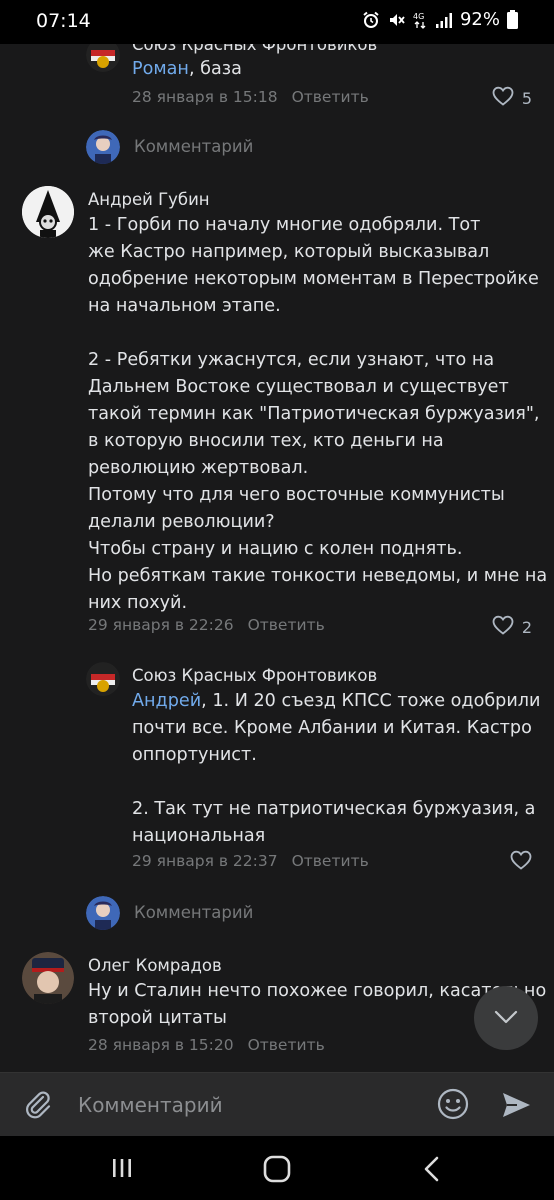 Image resolution: width=554 pixels, height=1200 pixels. What do you see at coordinates (444, 20) in the screenshot?
I see `signal-icon` at bounding box center [444, 20].